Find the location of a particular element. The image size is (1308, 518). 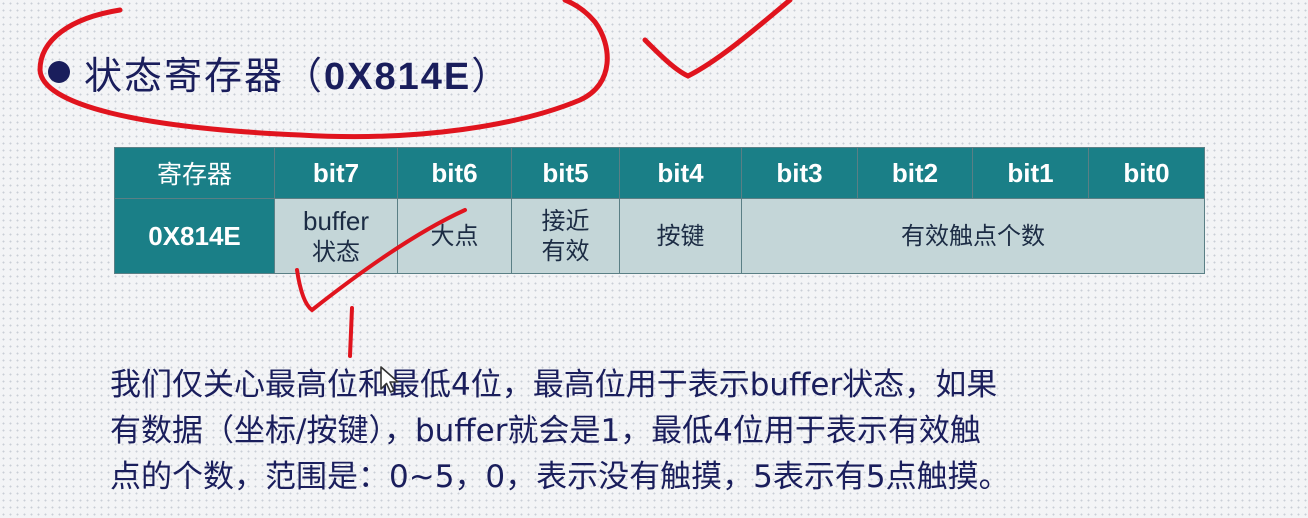

description-line-2: 有数据（坐标/按键），buffer就会是1，最低4位用于表示有效触 is located at coordinates (545, 431).